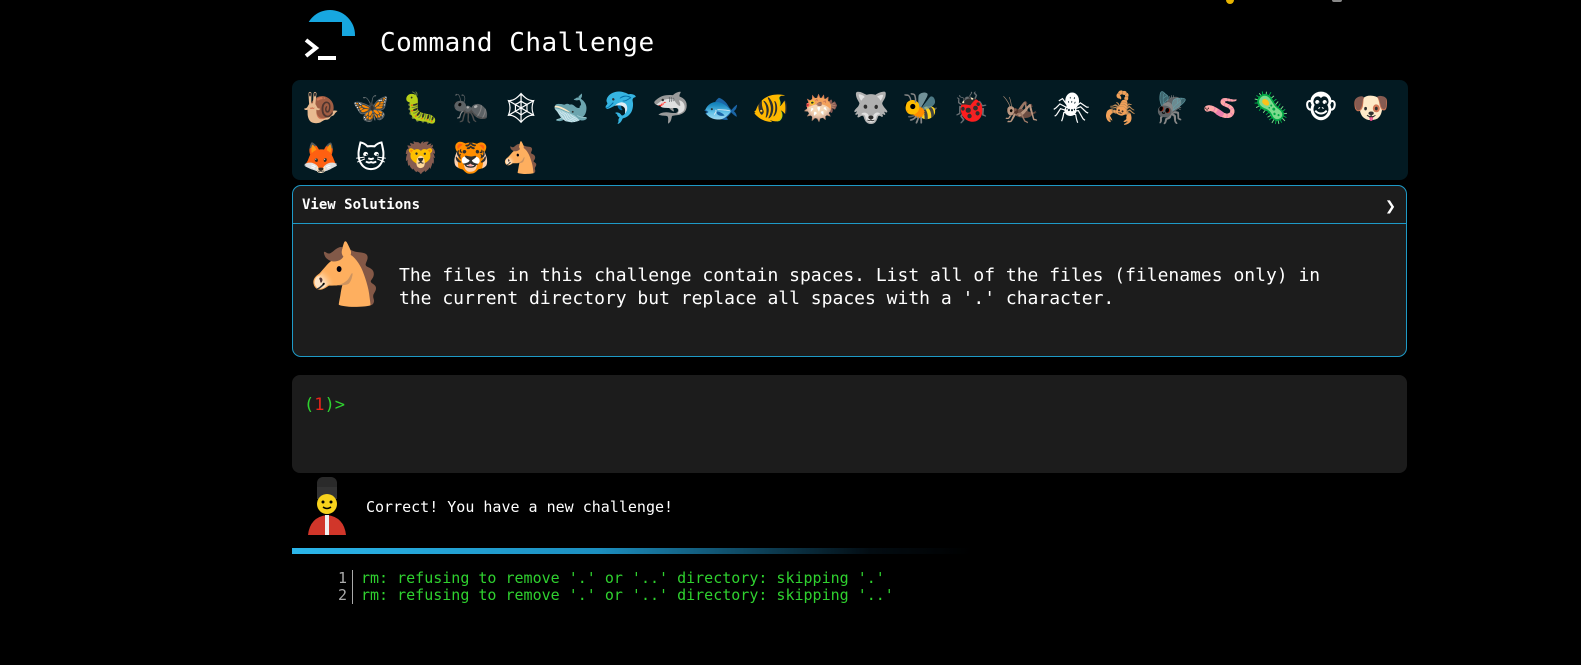 The image size is (1581, 665). What do you see at coordinates (341, 595) in the screenshot?
I see `line-number: 2` at bounding box center [341, 595].